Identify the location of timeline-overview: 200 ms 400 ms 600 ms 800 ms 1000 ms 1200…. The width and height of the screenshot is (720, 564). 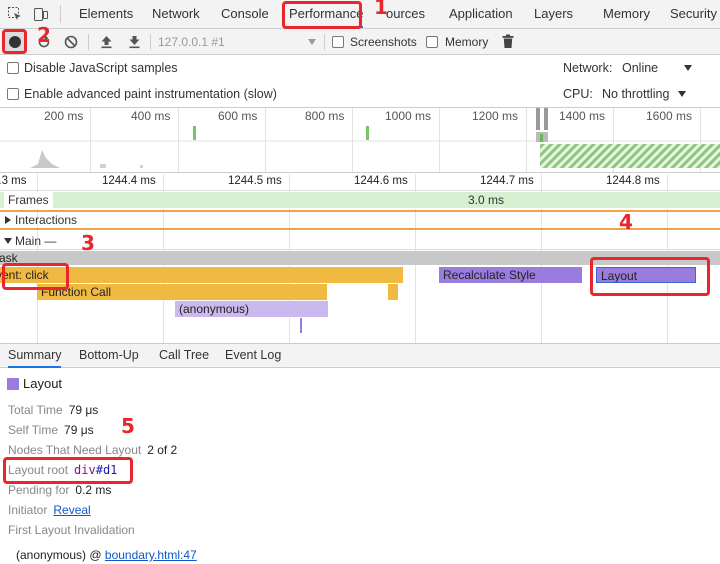
(360, 140).